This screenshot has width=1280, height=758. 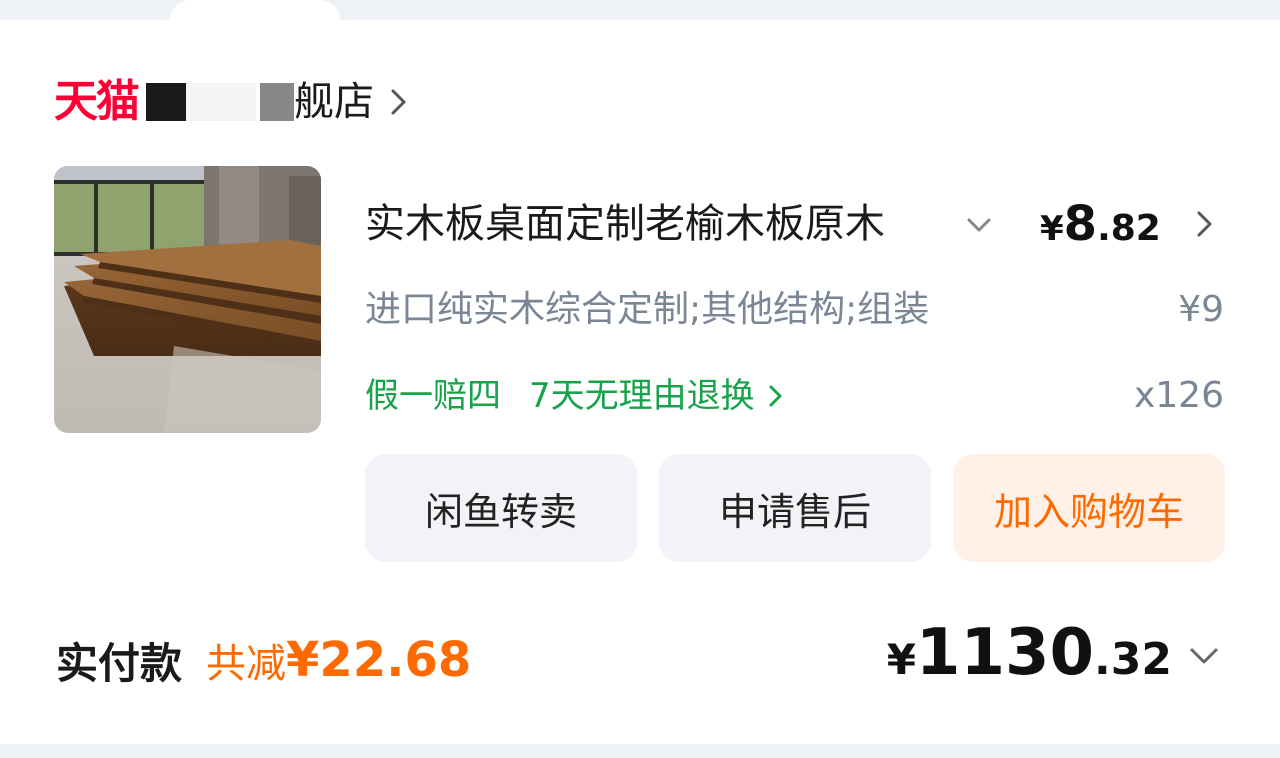 I want to click on unit-price: ¥ 8 .82, so click(x=1100, y=226).